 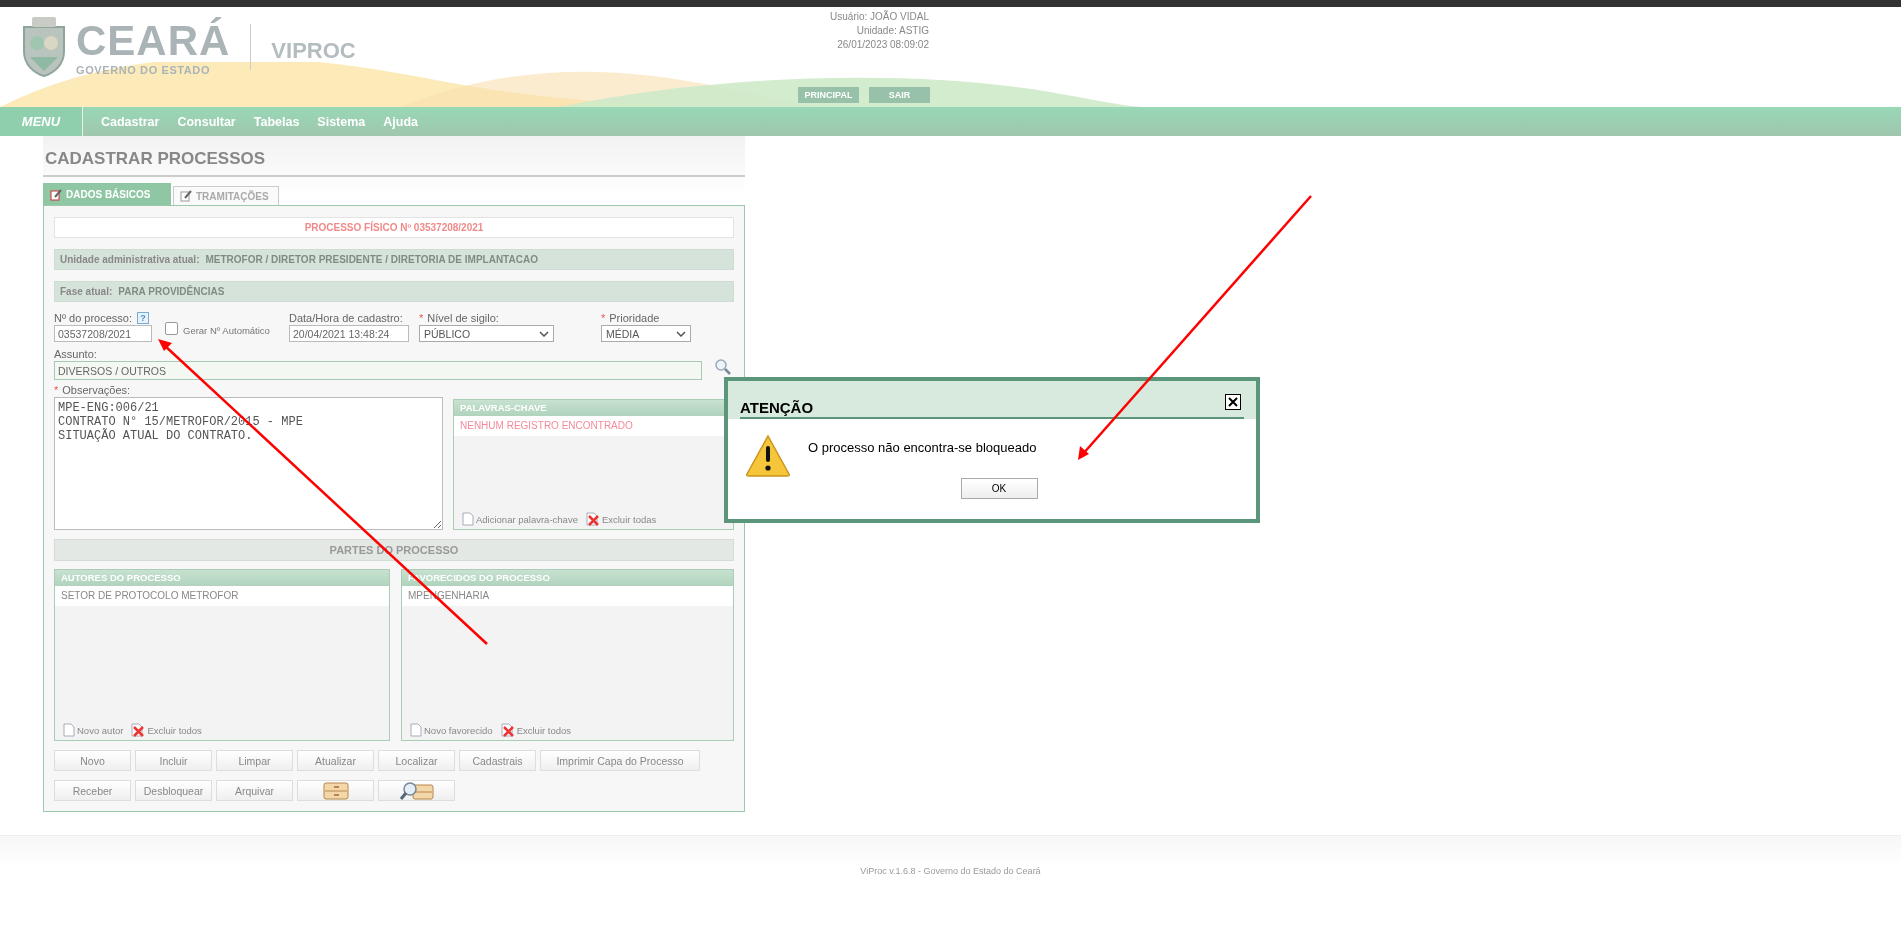 I want to click on field-label: Nº do processo:, so click(x=93, y=318).